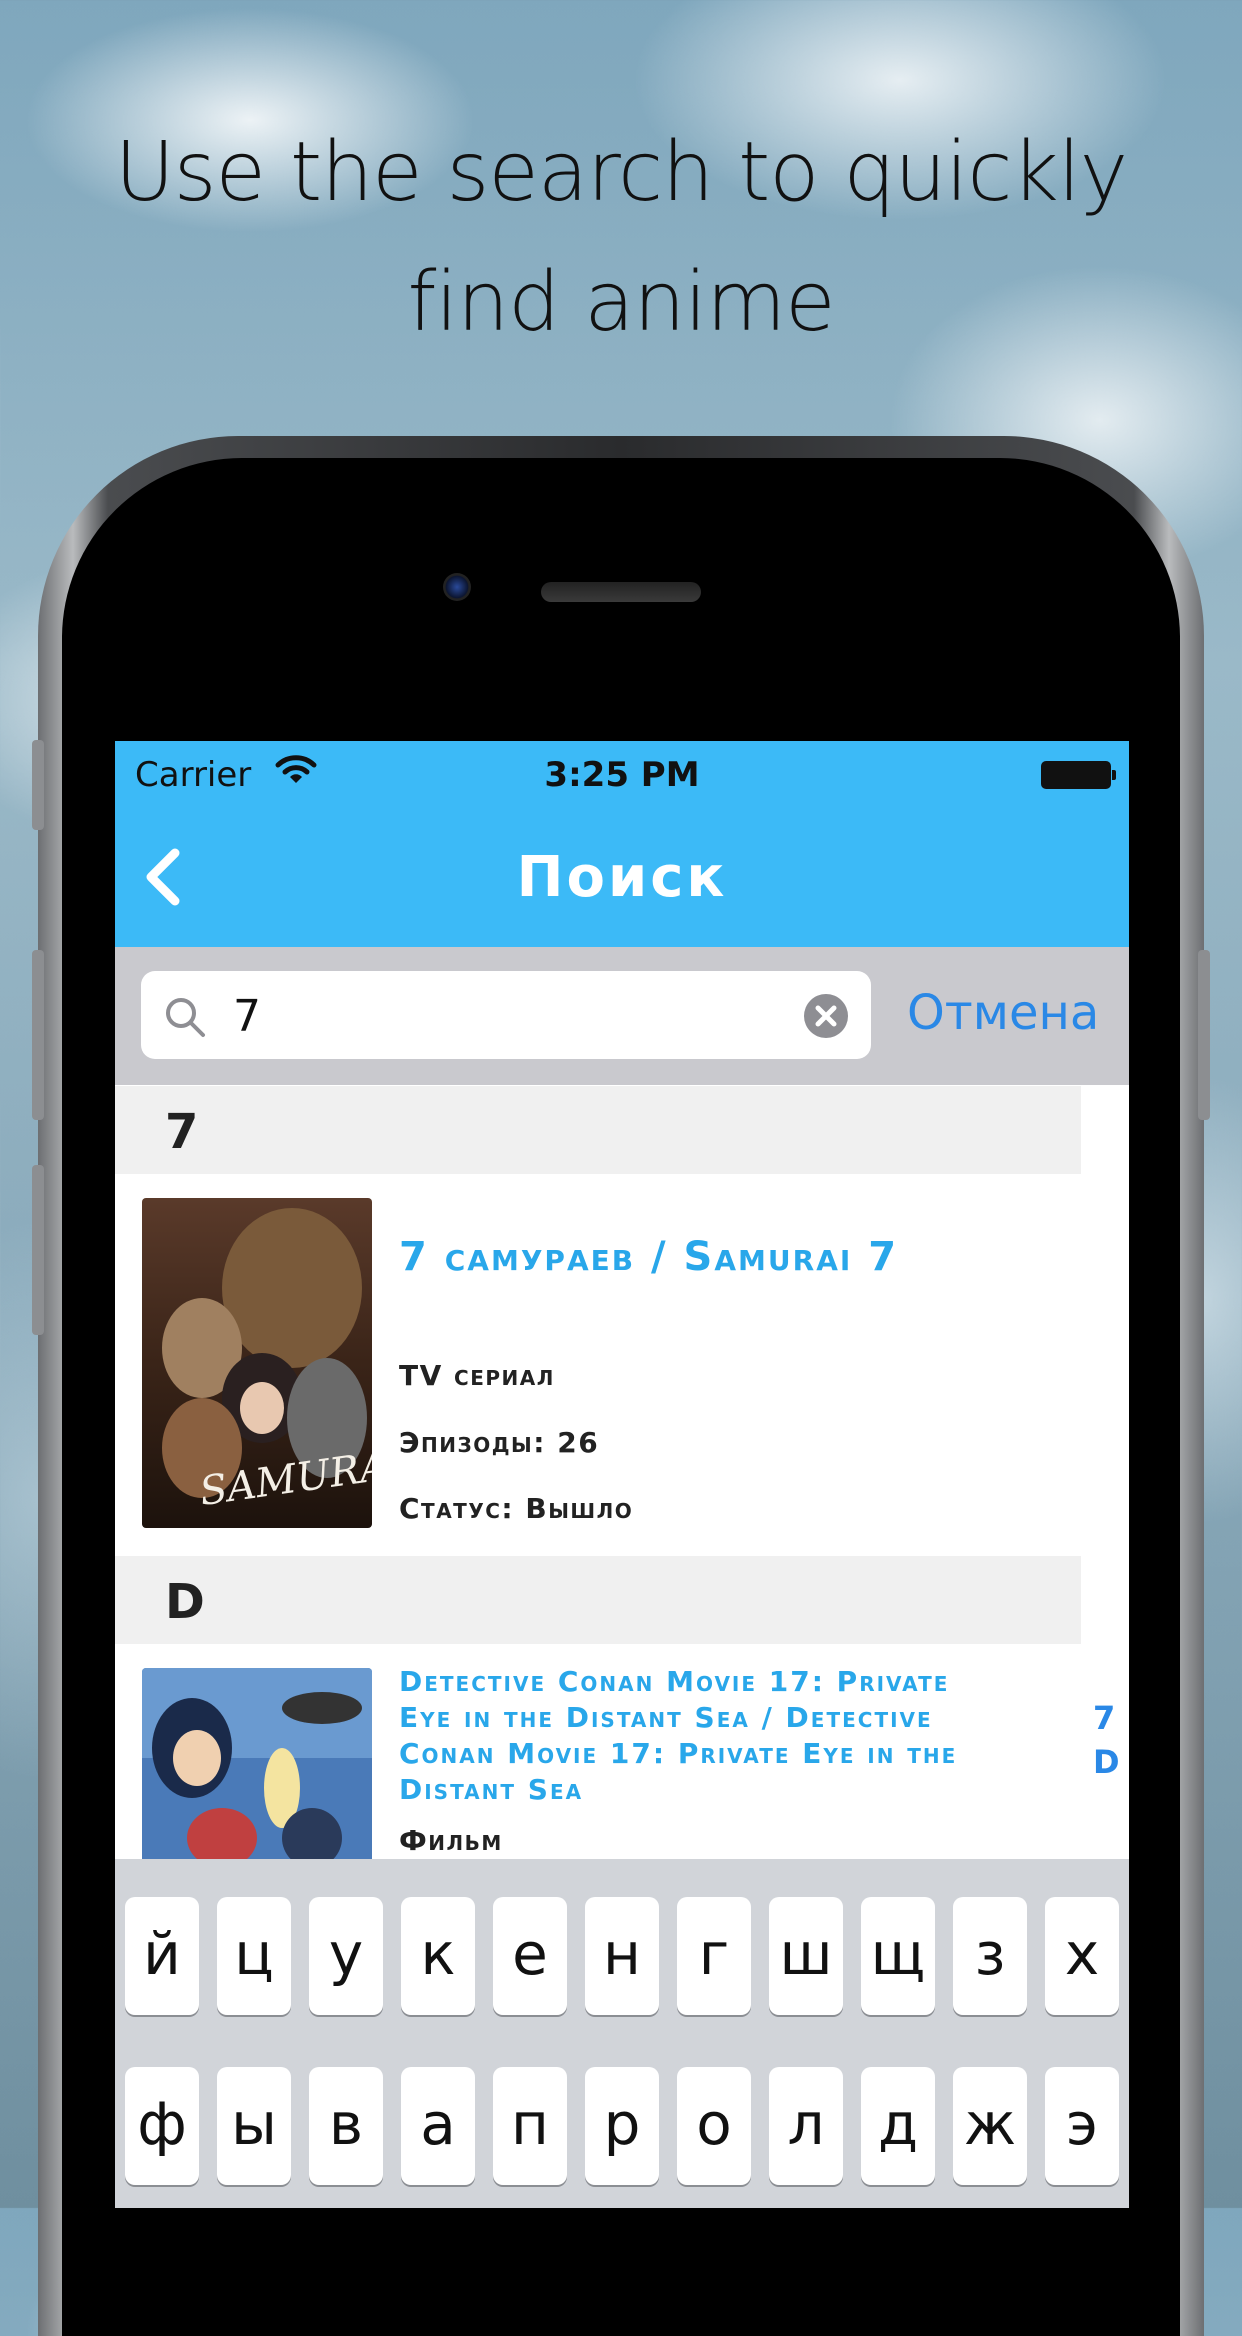  What do you see at coordinates (1204, 1035) in the screenshot?
I see `phone-power-button` at bounding box center [1204, 1035].